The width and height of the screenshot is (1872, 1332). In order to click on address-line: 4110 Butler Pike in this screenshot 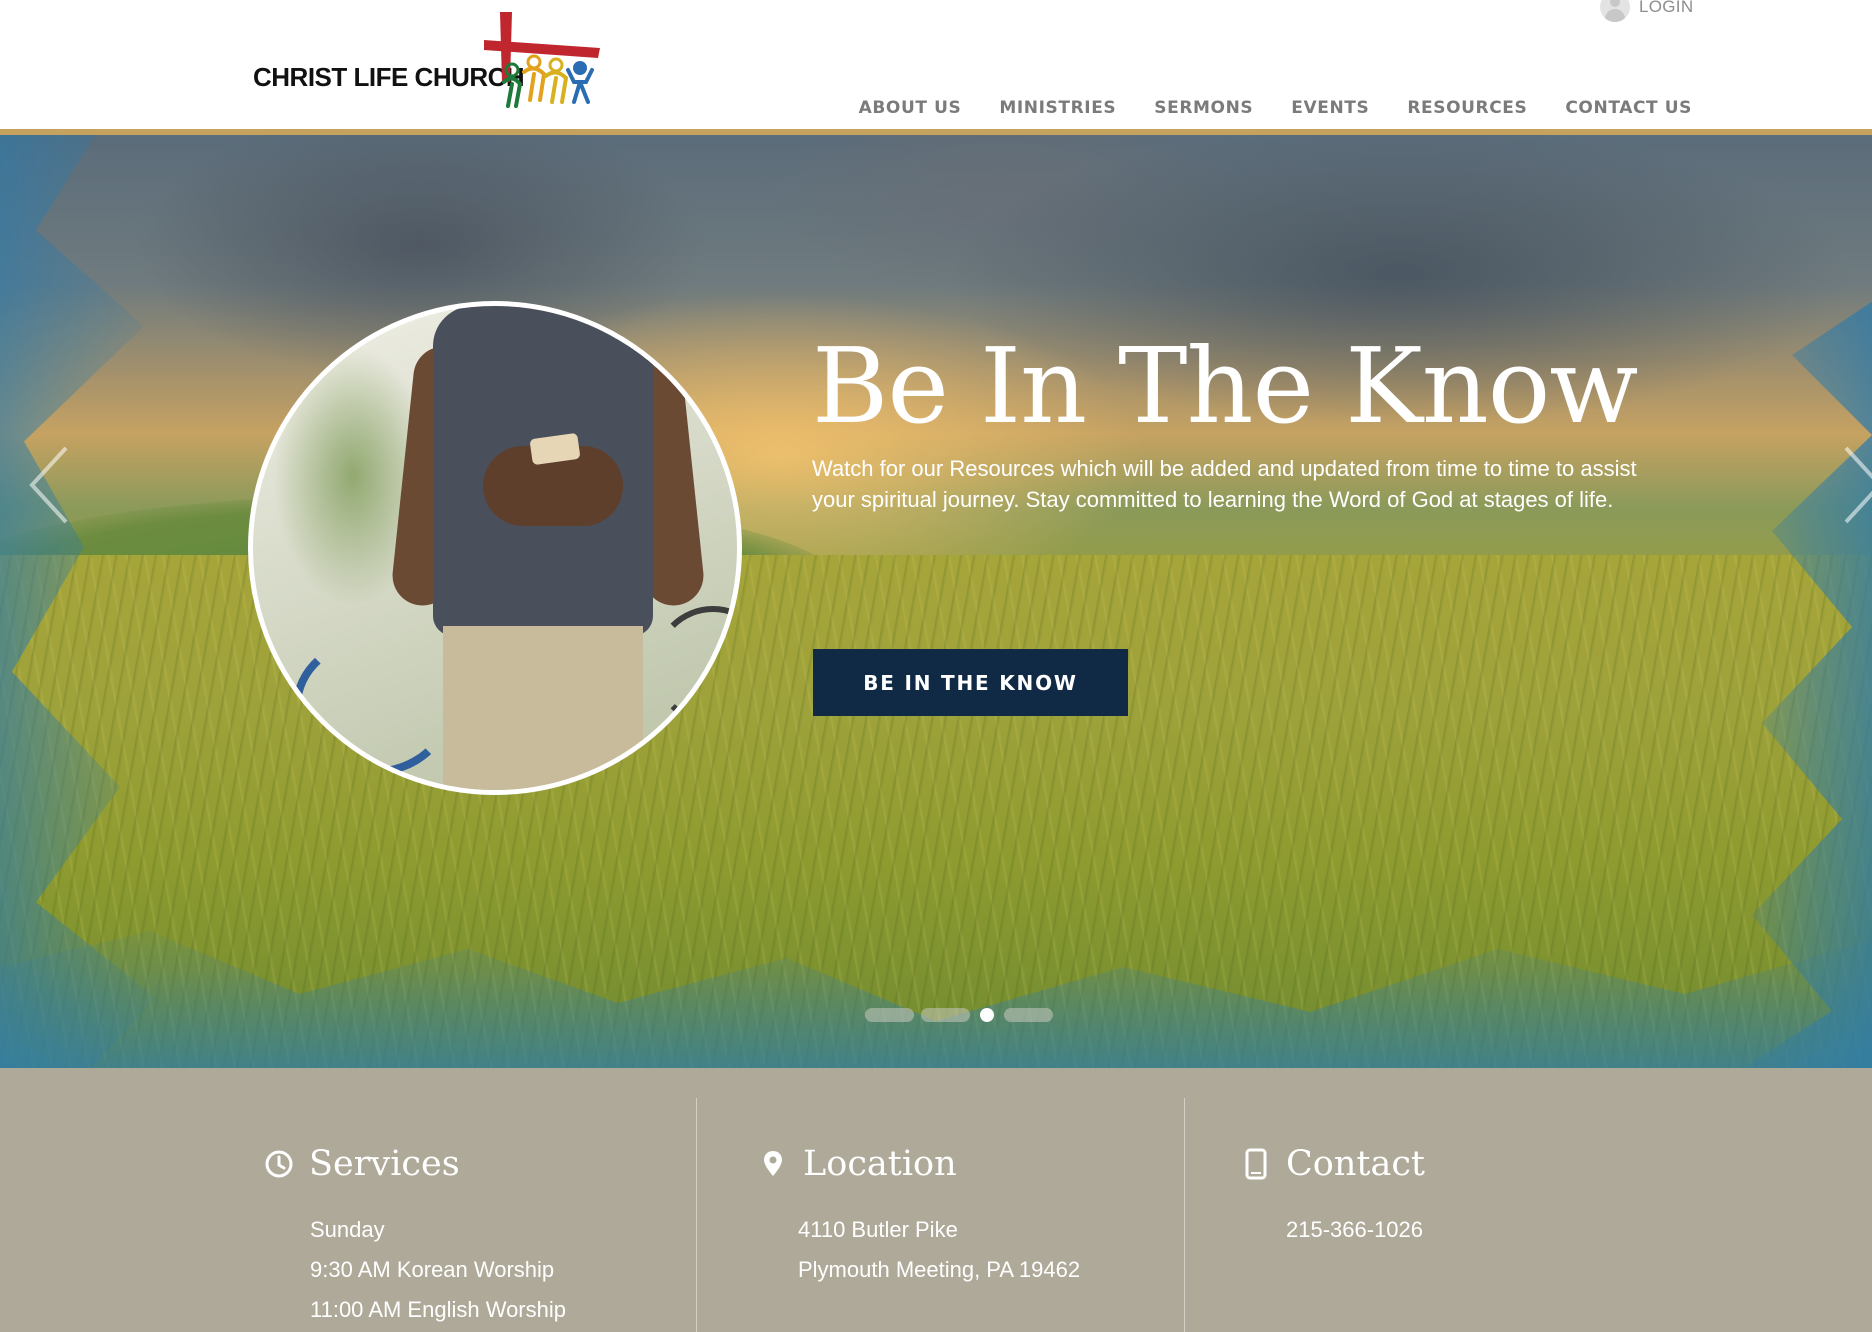, I will do `click(939, 1230)`.